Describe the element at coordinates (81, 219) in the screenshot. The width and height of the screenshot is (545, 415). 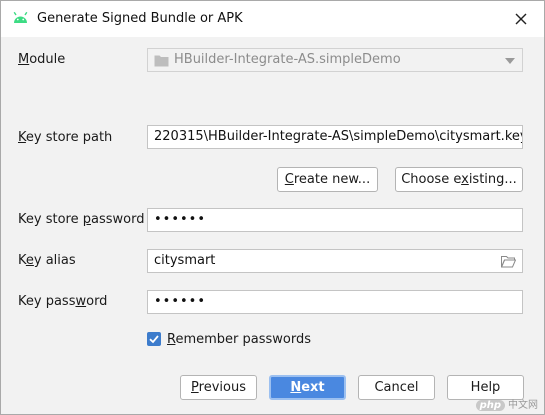
I see `key-store-password-label: Key store password` at that location.